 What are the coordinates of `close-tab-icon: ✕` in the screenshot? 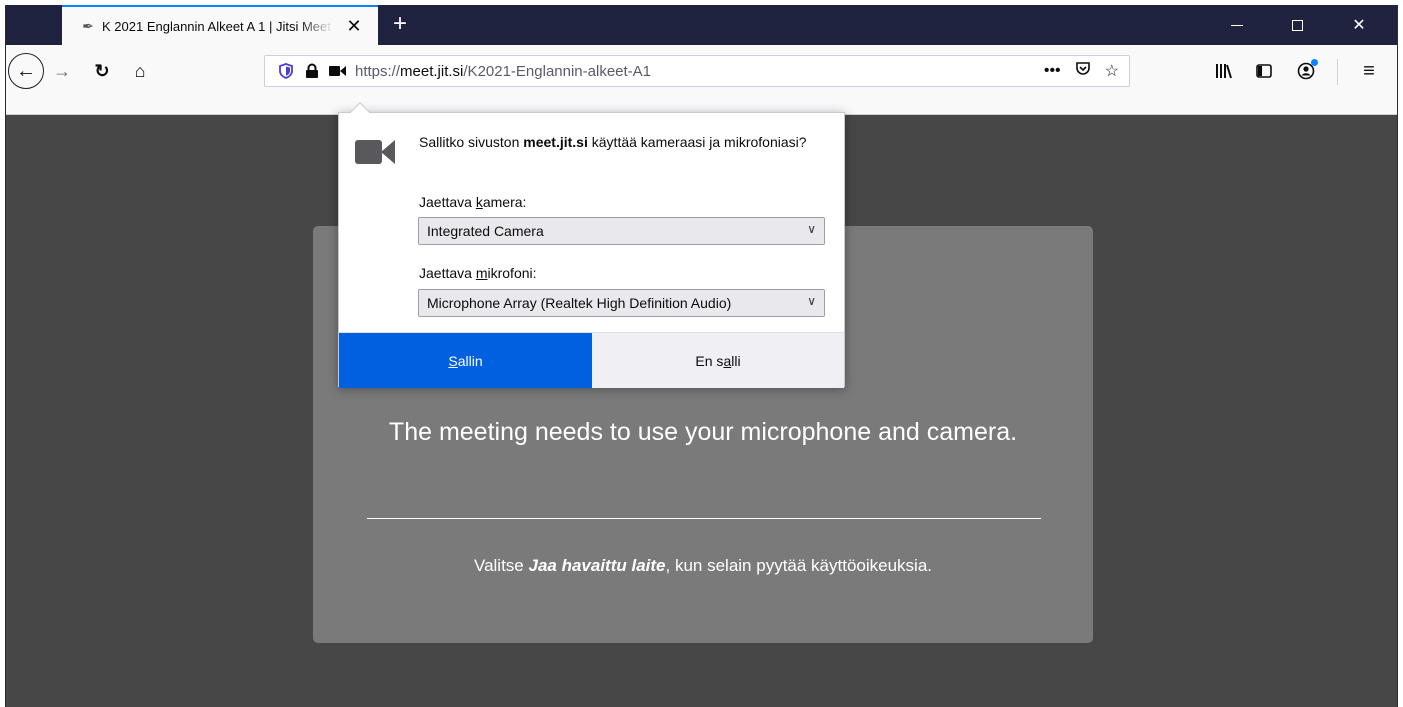 It's located at (354, 26).